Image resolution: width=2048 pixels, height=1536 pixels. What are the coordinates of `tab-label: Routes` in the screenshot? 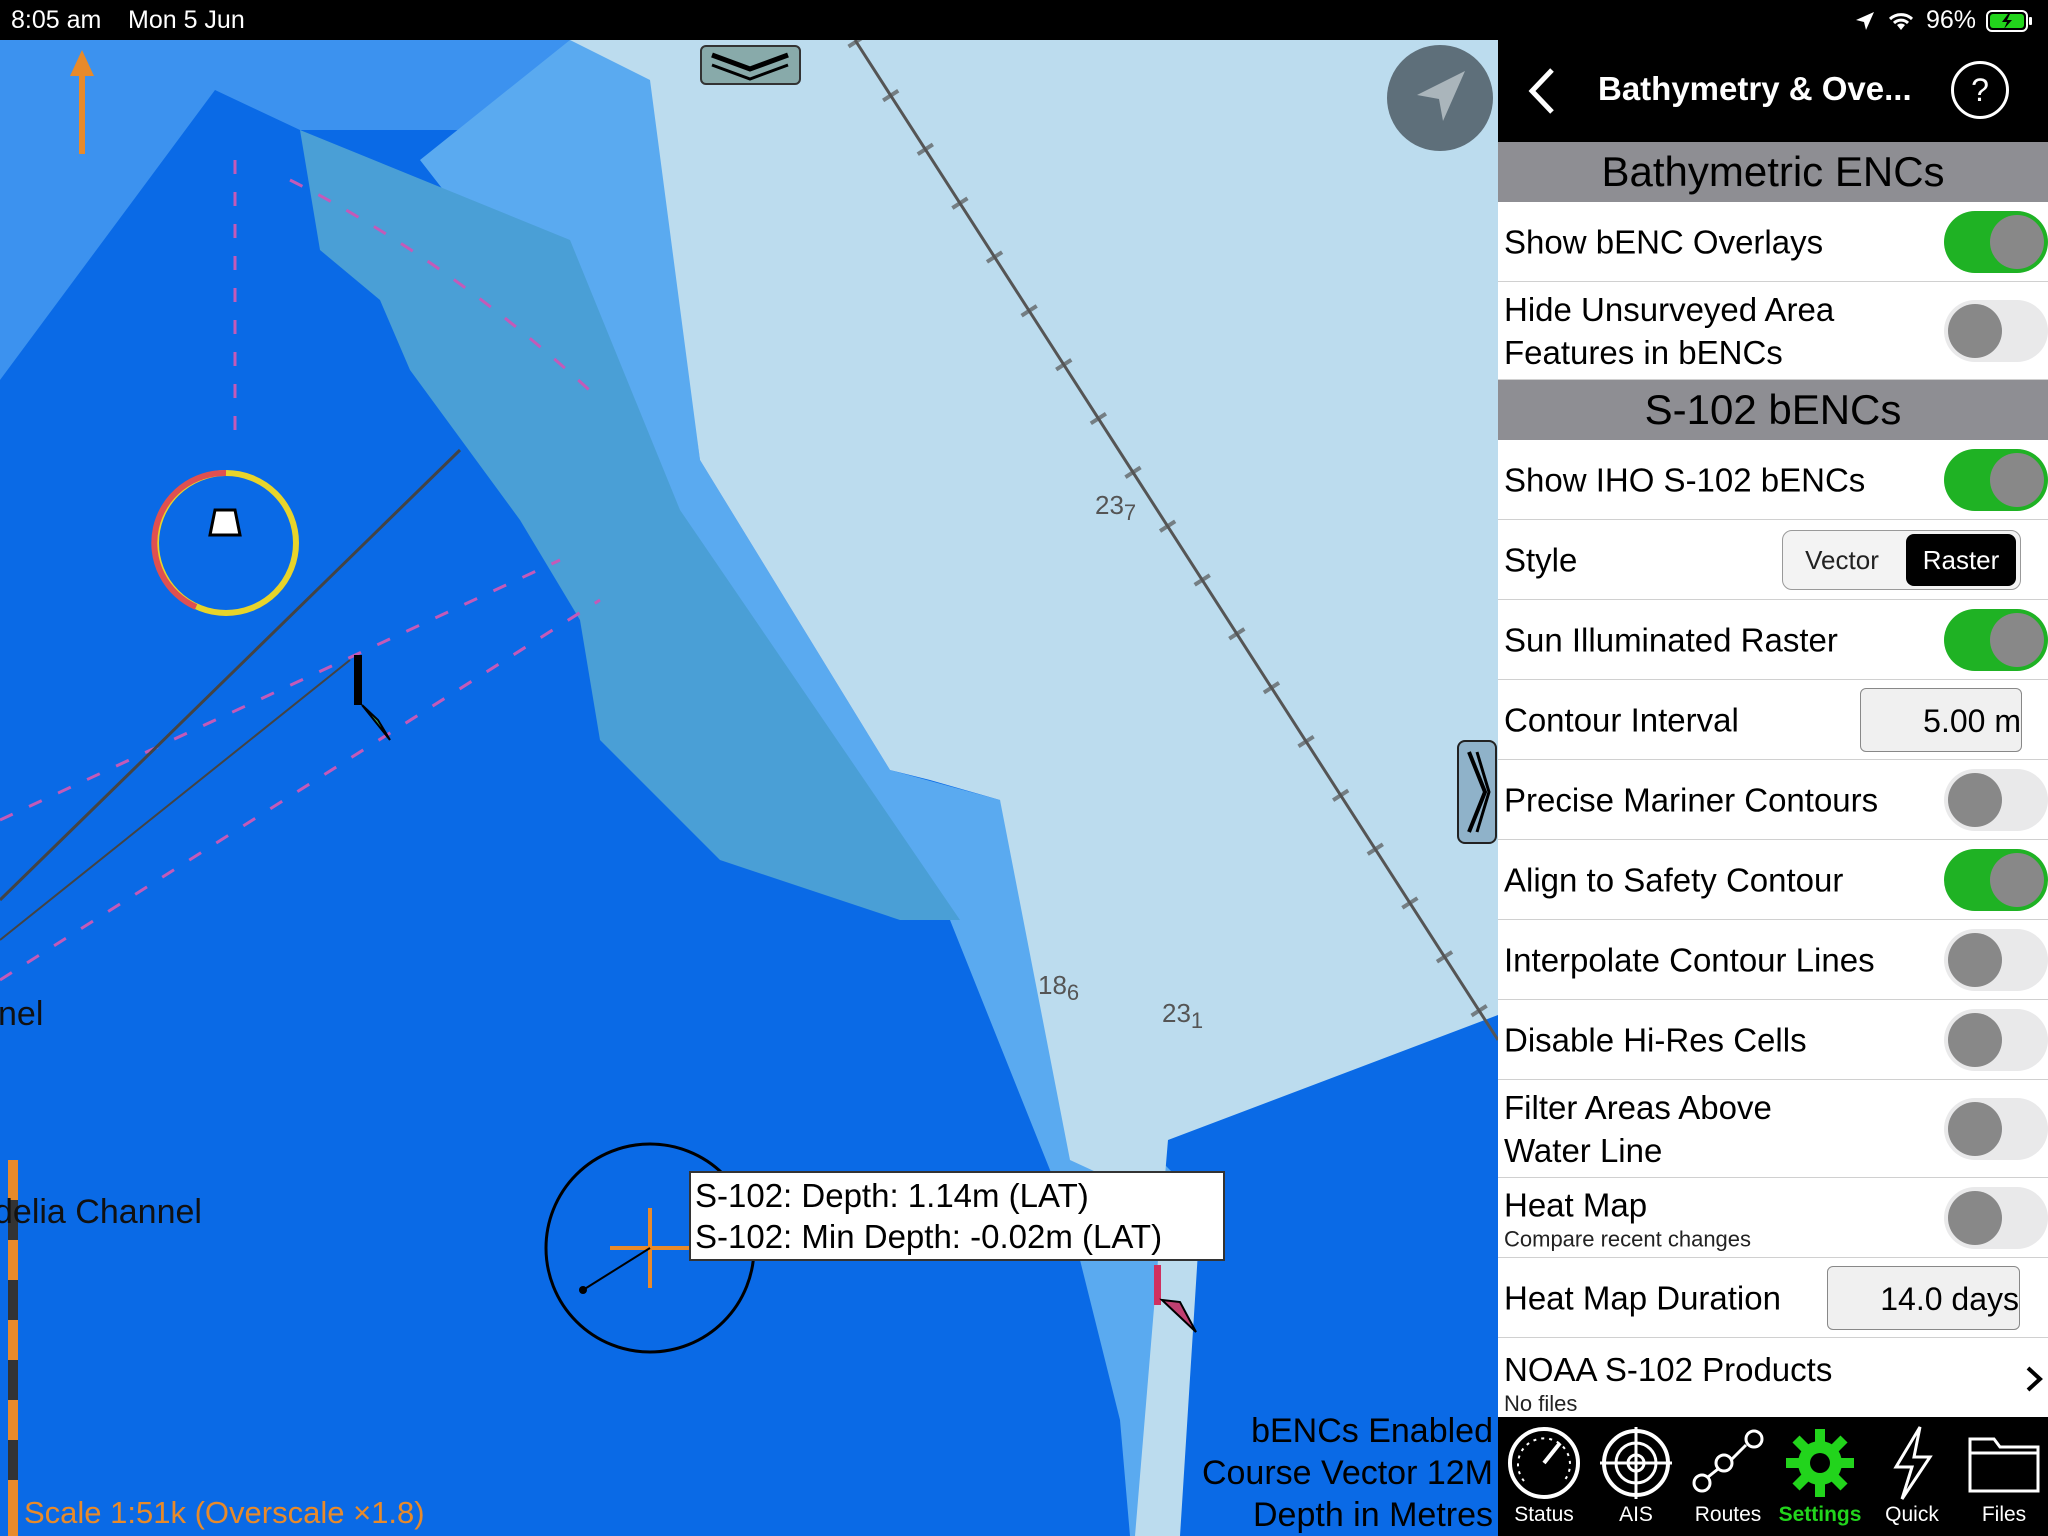 It's located at (1728, 1514).